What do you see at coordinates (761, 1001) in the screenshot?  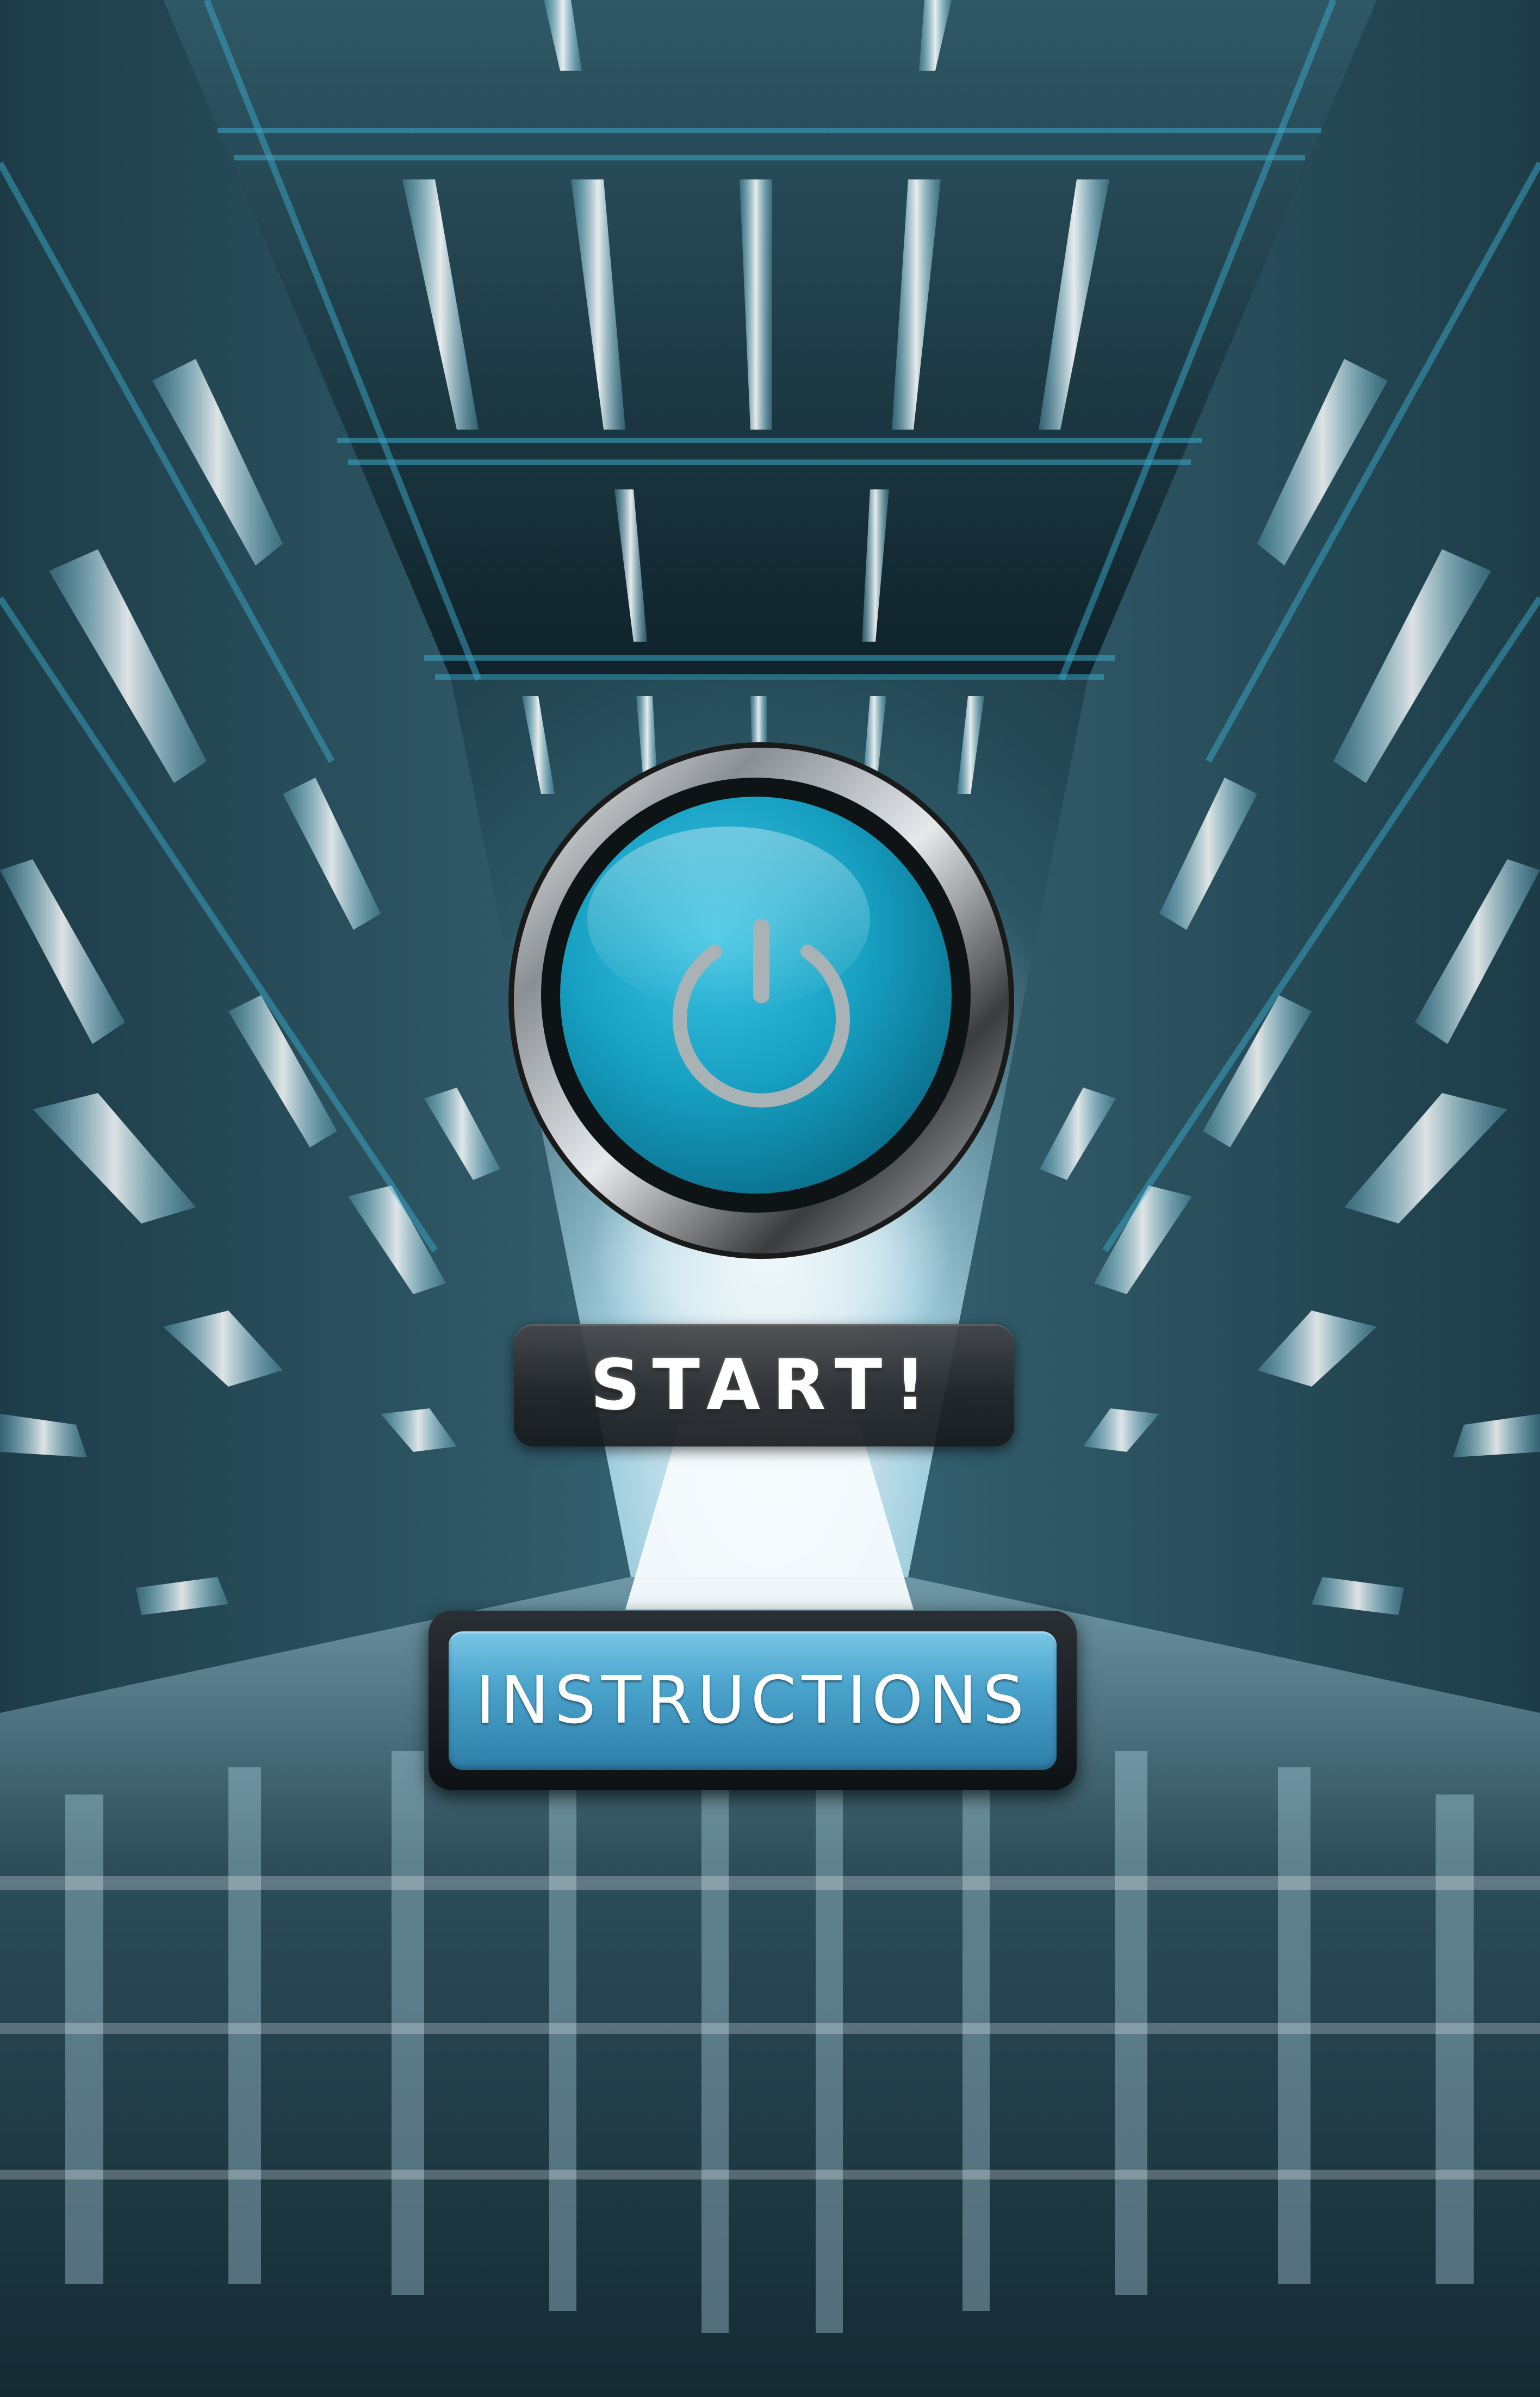 I see `power-button` at bounding box center [761, 1001].